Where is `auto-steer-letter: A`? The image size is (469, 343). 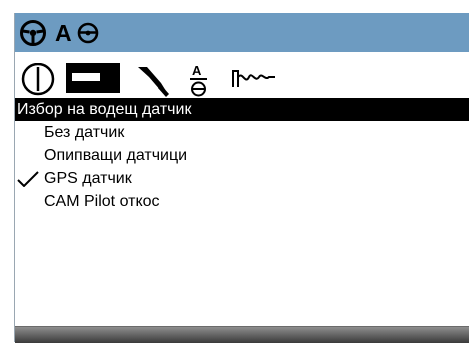
auto-steer-letter: A is located at coordinates (63, 33).